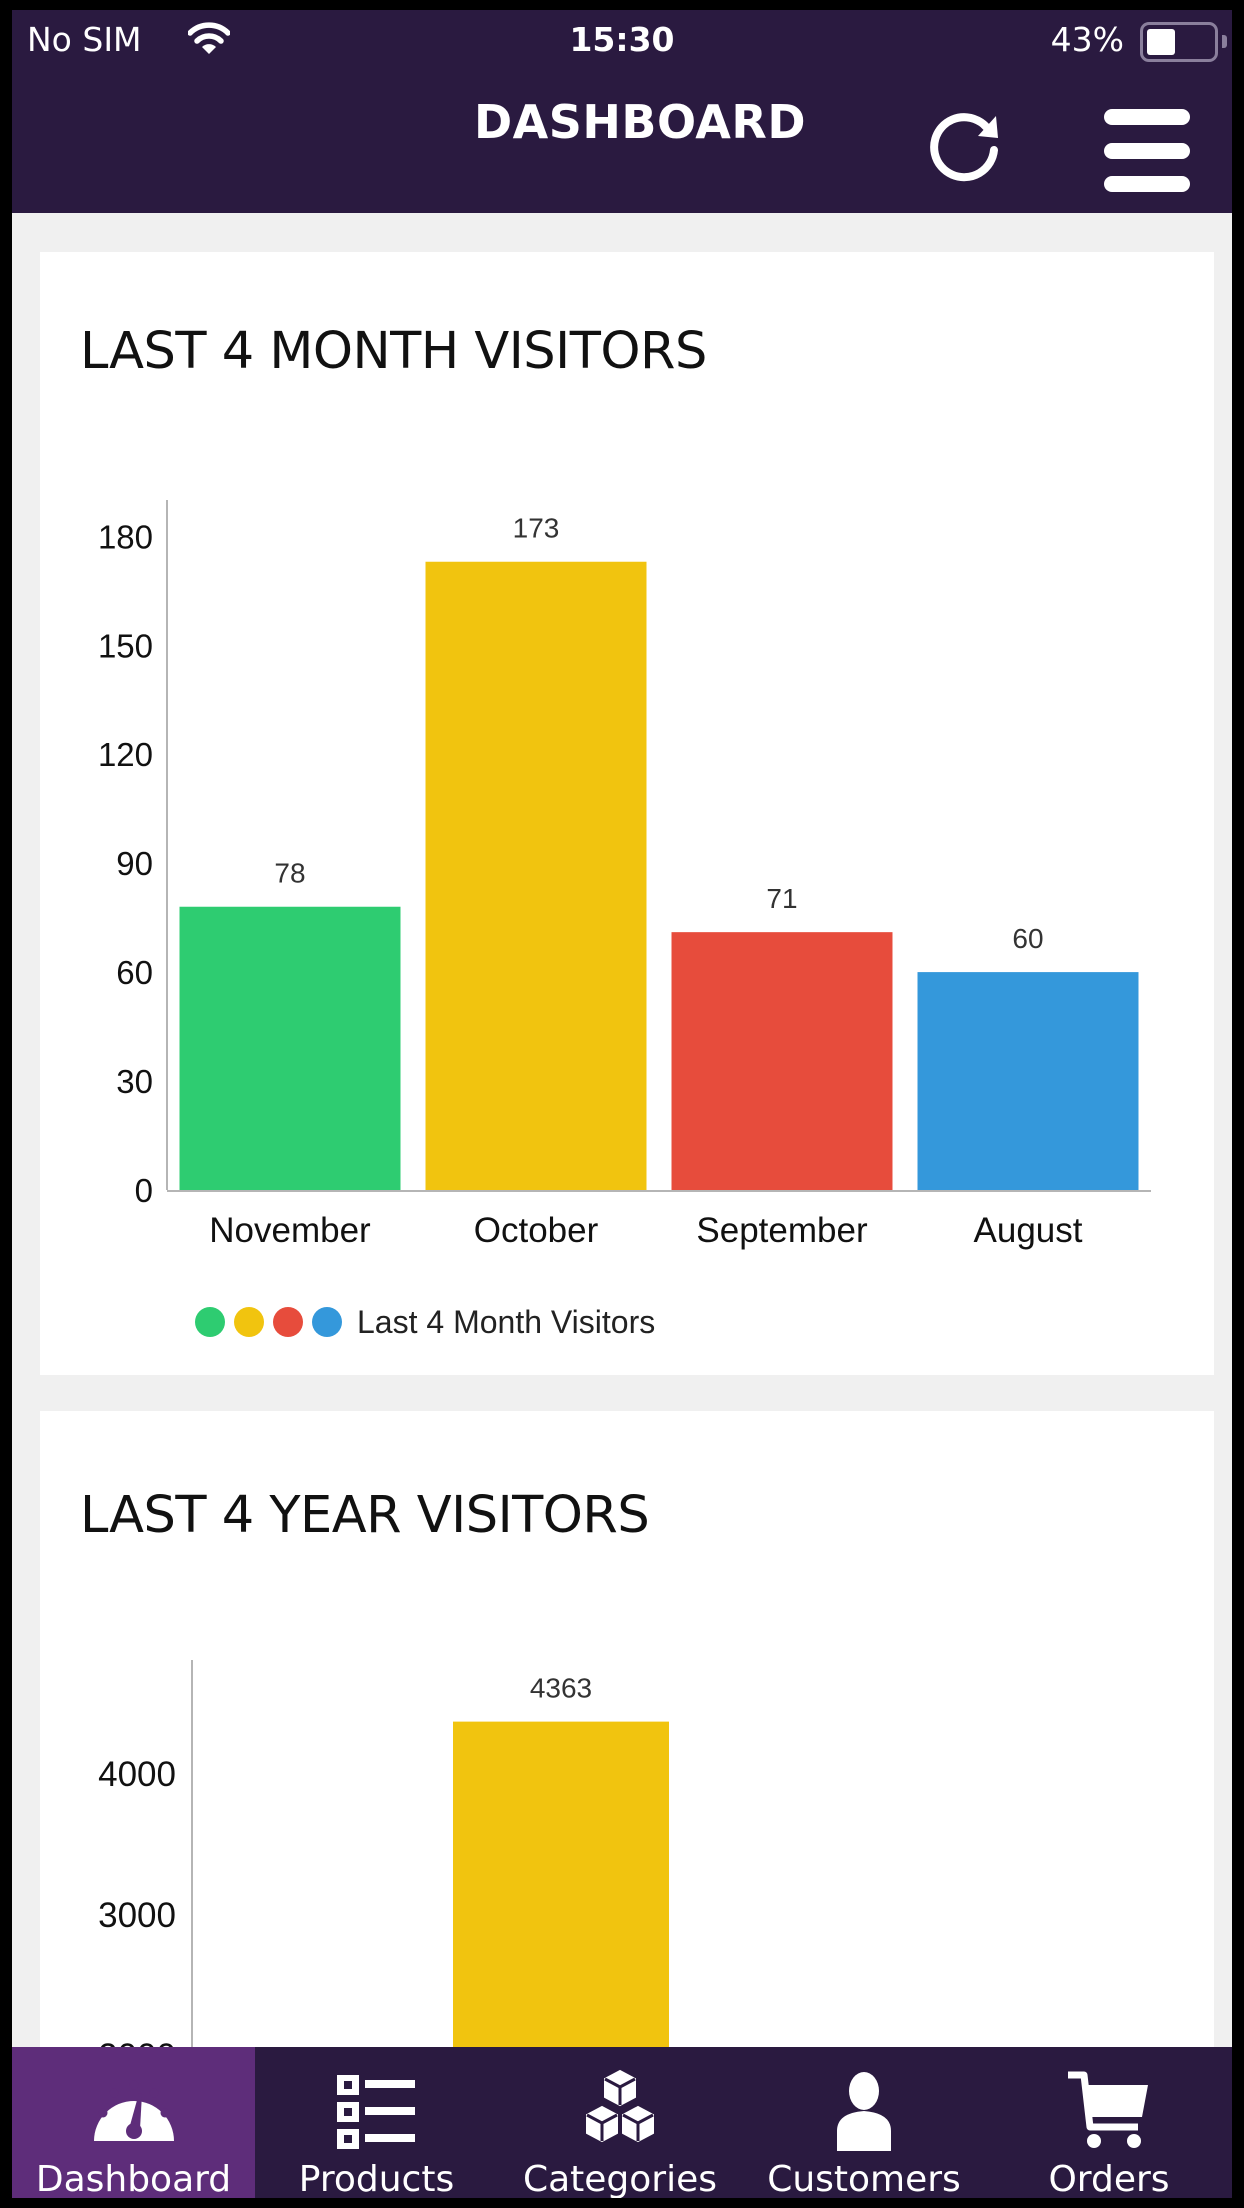 The image size is (1244, 2208). I want to click on bar-august, so click(1028, 1081).